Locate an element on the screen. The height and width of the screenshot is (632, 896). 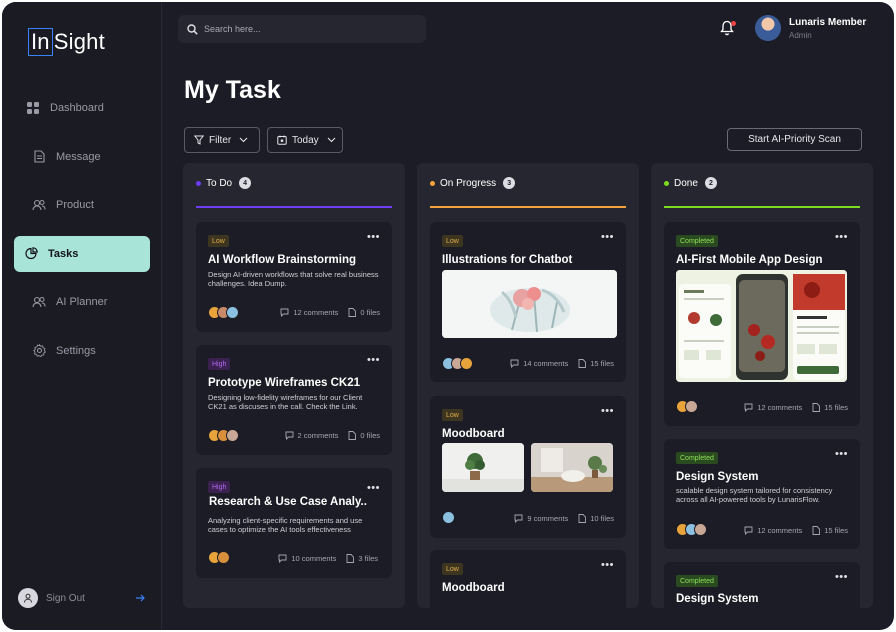
ai-priority-scan-button: Start AI-Priority Scan is located at coordinates (794, 139).